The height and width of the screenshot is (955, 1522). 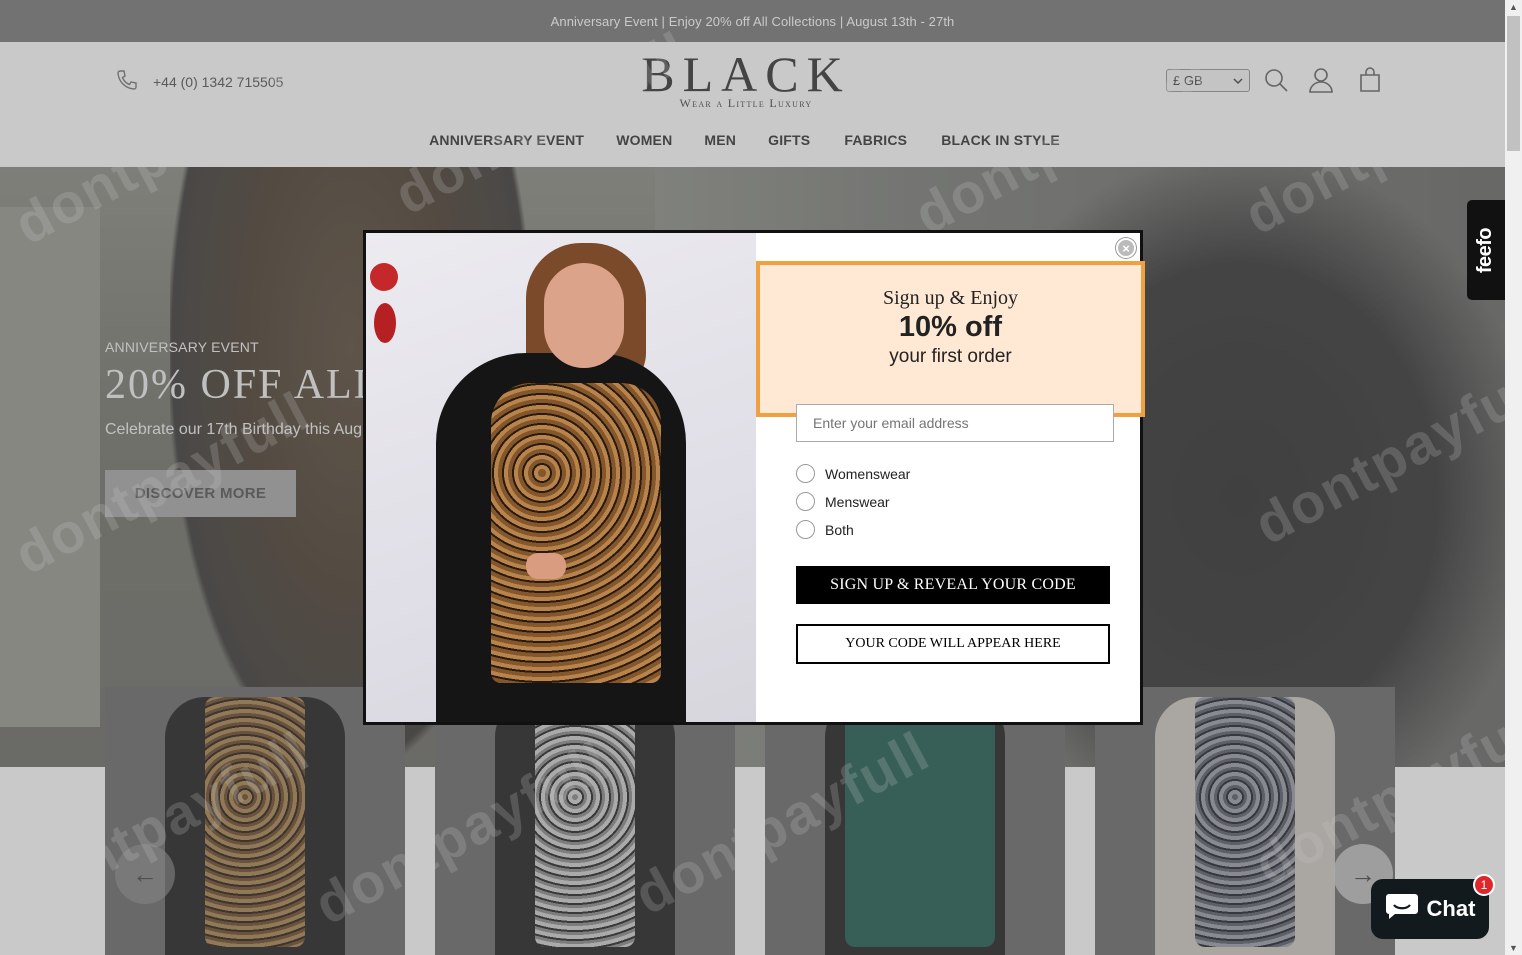 I want to click on chat-button: Chat, so click(x=1430, y=909).